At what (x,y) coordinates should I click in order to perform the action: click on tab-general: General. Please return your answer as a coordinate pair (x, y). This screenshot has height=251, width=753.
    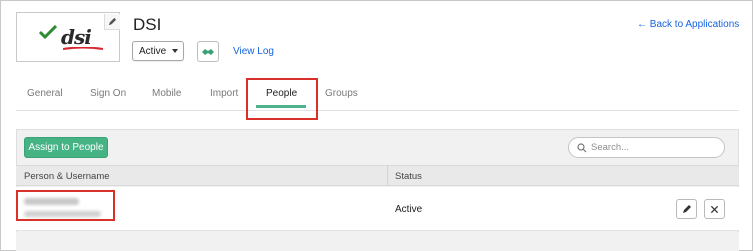
    Looking at the image, I should click on (45, 93).